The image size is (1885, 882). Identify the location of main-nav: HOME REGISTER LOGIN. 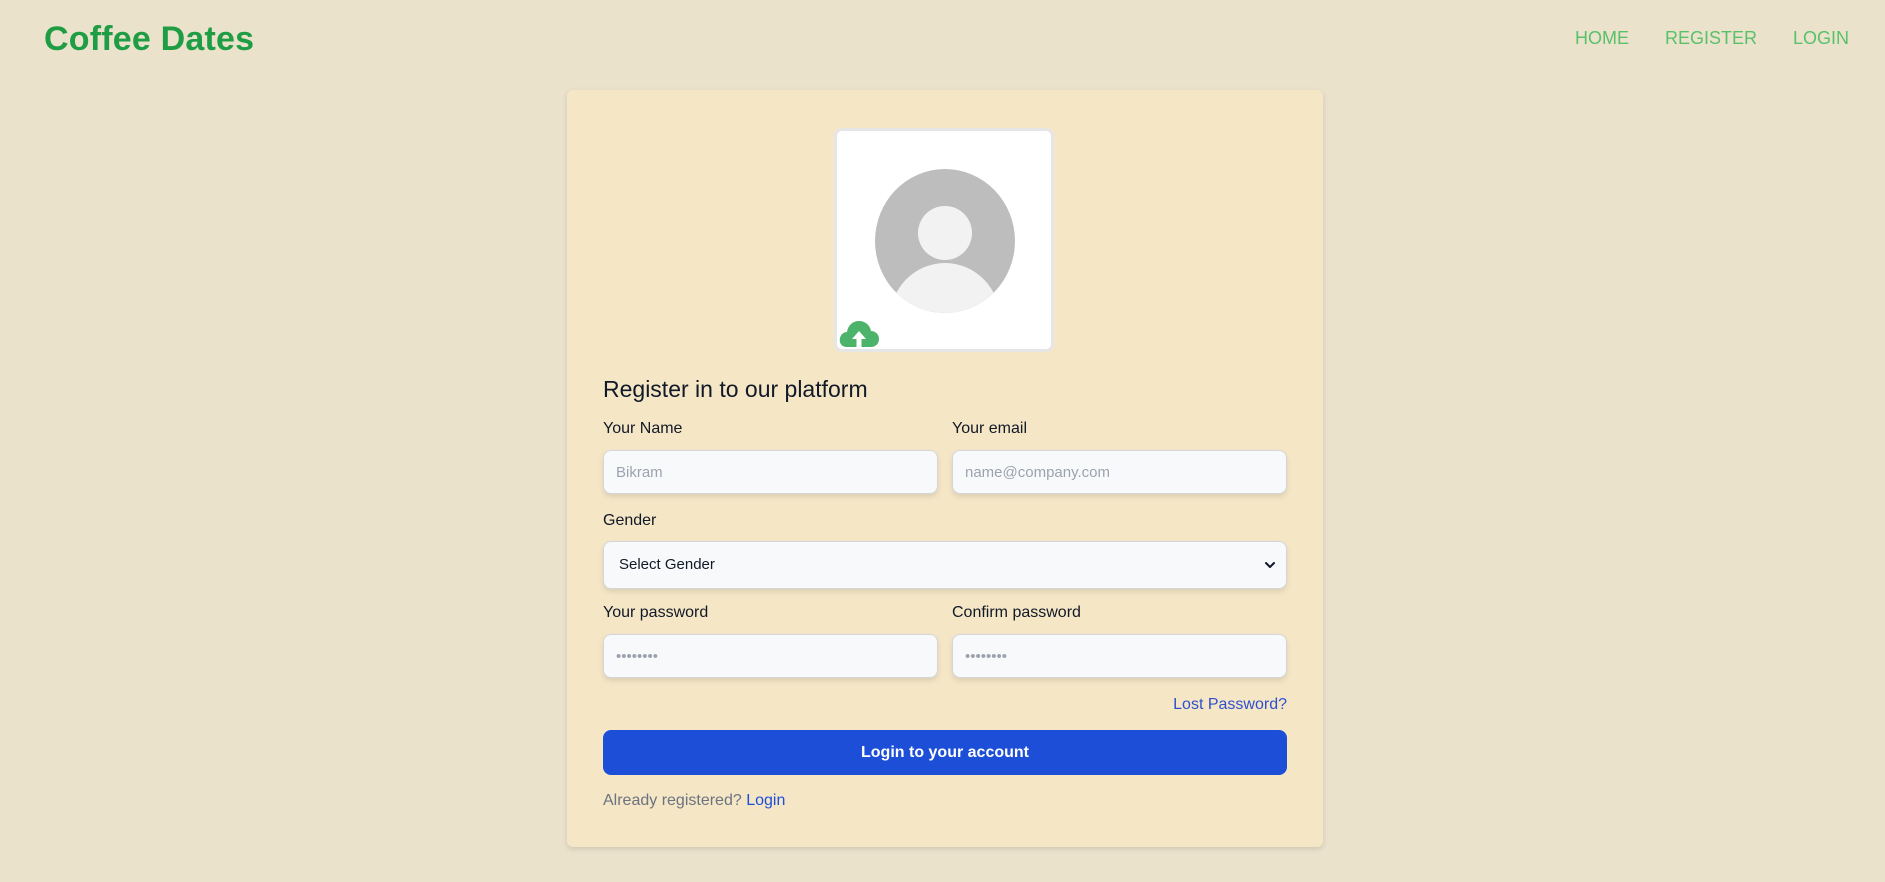
(1712, 38).